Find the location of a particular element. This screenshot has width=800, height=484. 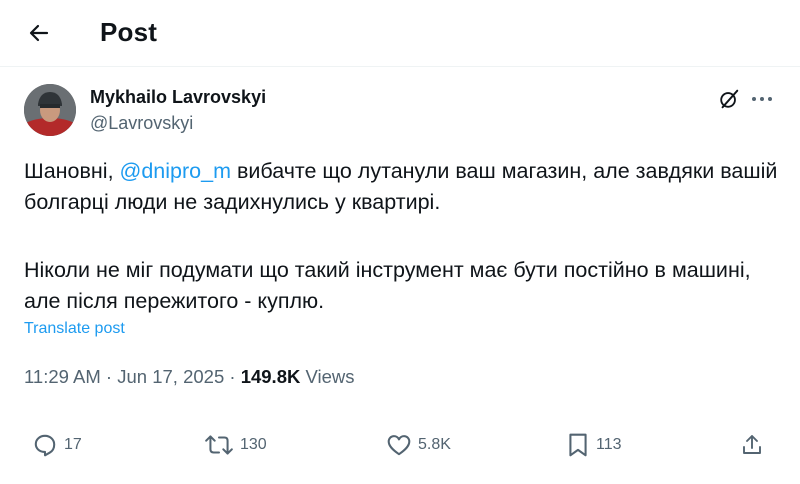

more-button is located at coordinates (762, 99).